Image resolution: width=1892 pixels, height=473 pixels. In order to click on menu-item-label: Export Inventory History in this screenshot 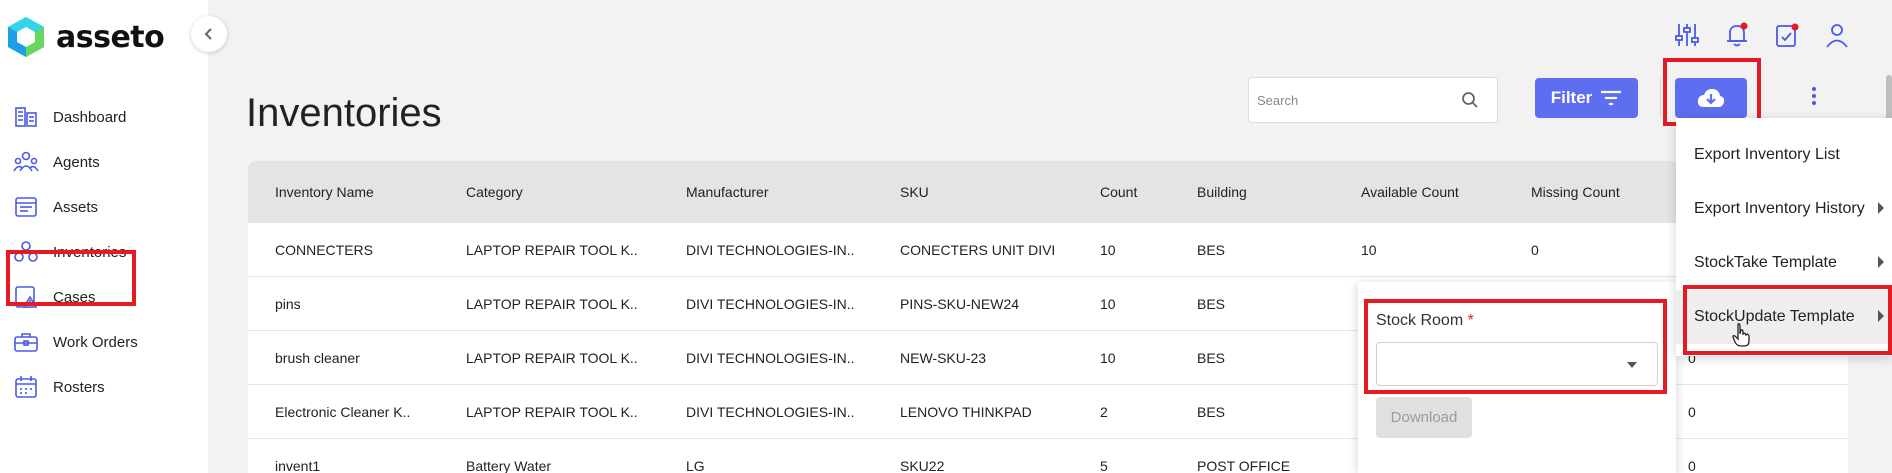, I will do `click(1779, 208)`.